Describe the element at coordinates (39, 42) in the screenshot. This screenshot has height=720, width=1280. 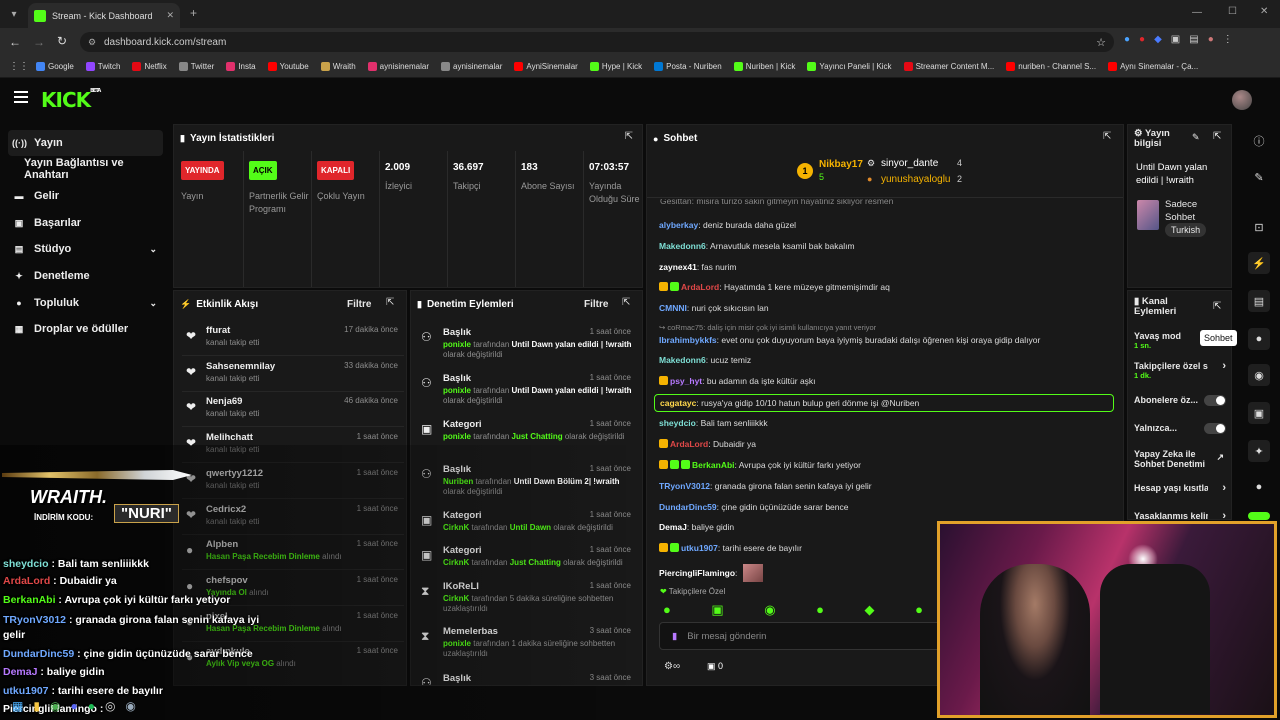
I see `forward-icon: →` at that location.